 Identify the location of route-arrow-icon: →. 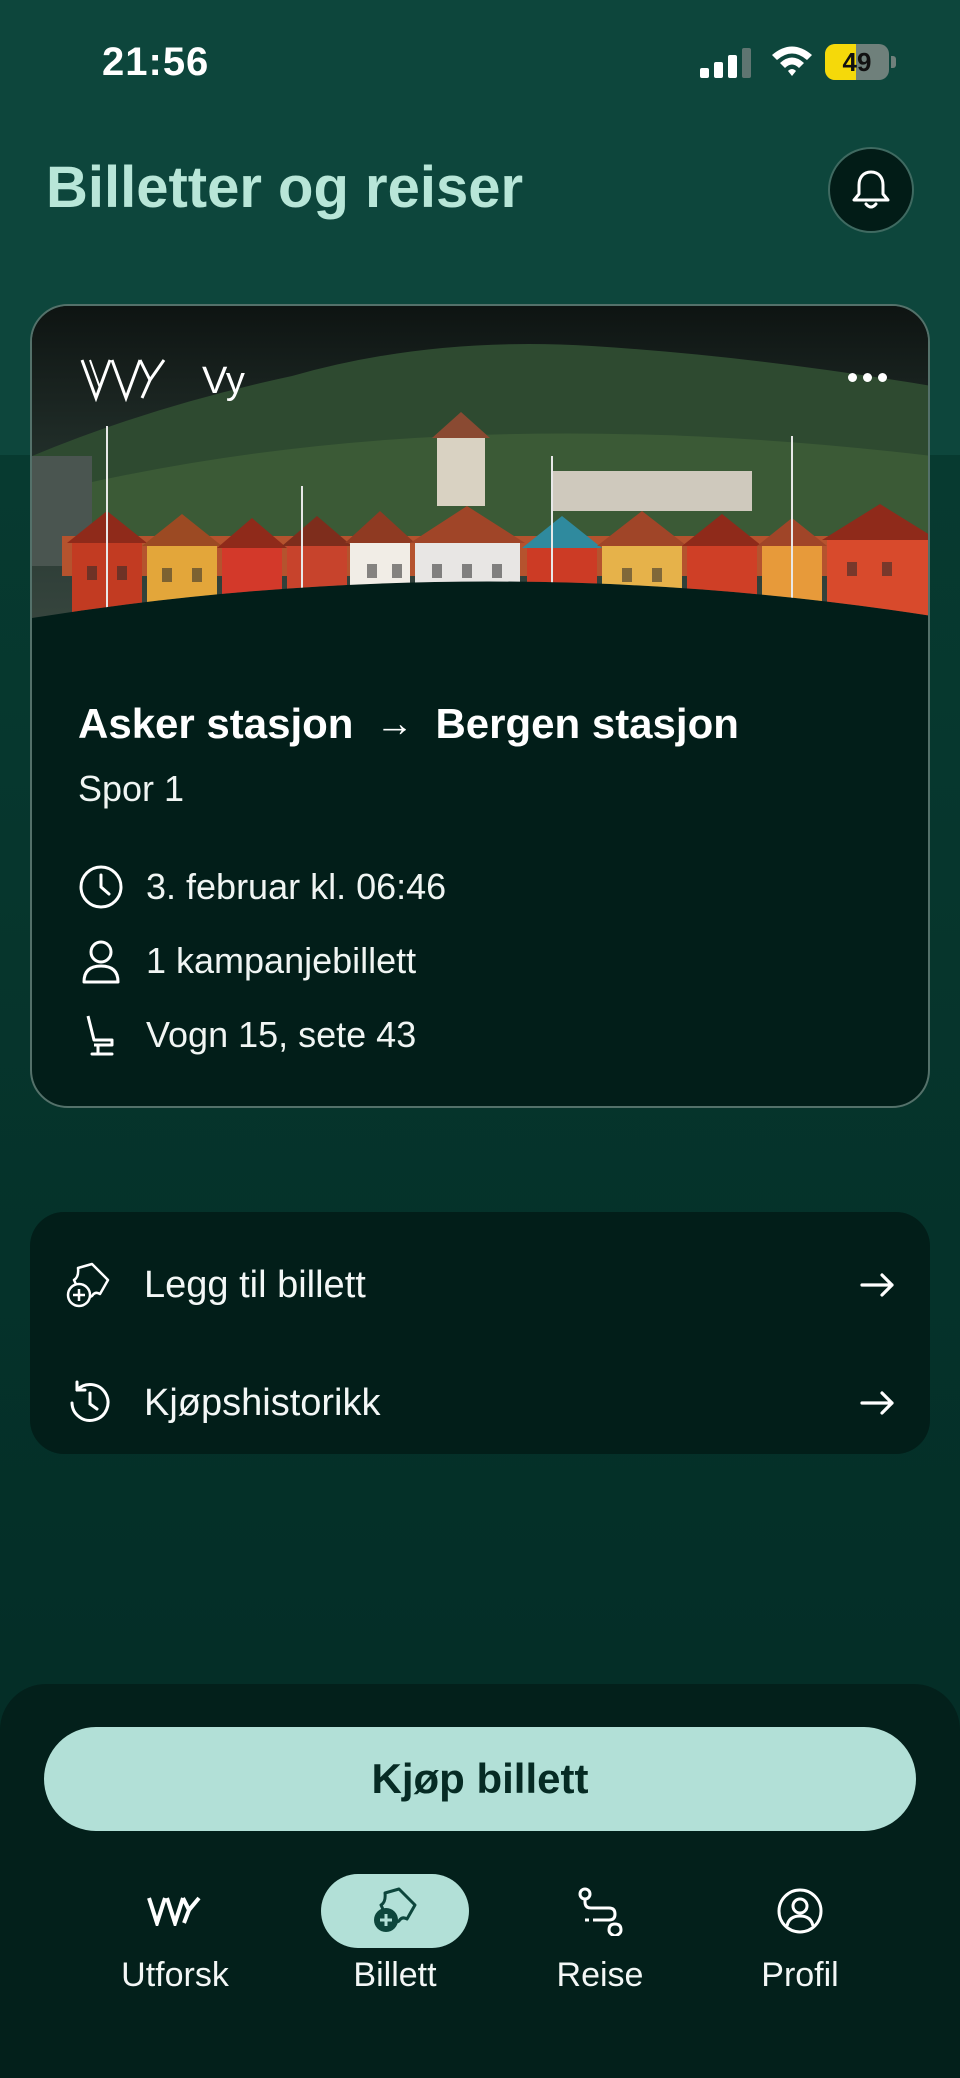
(394, 723).